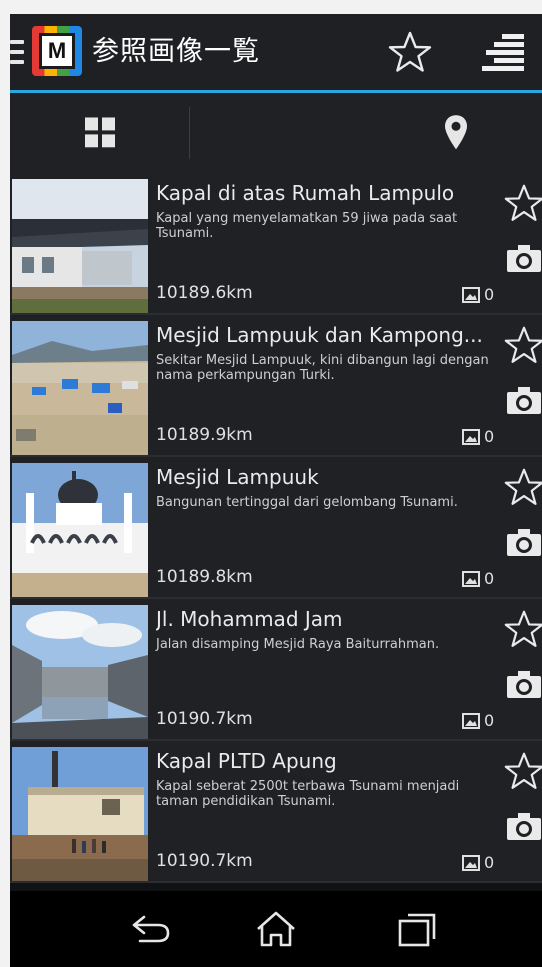  I want to click on item-name: Kapal di atas Rumah Lampulo, so click(305, 193).